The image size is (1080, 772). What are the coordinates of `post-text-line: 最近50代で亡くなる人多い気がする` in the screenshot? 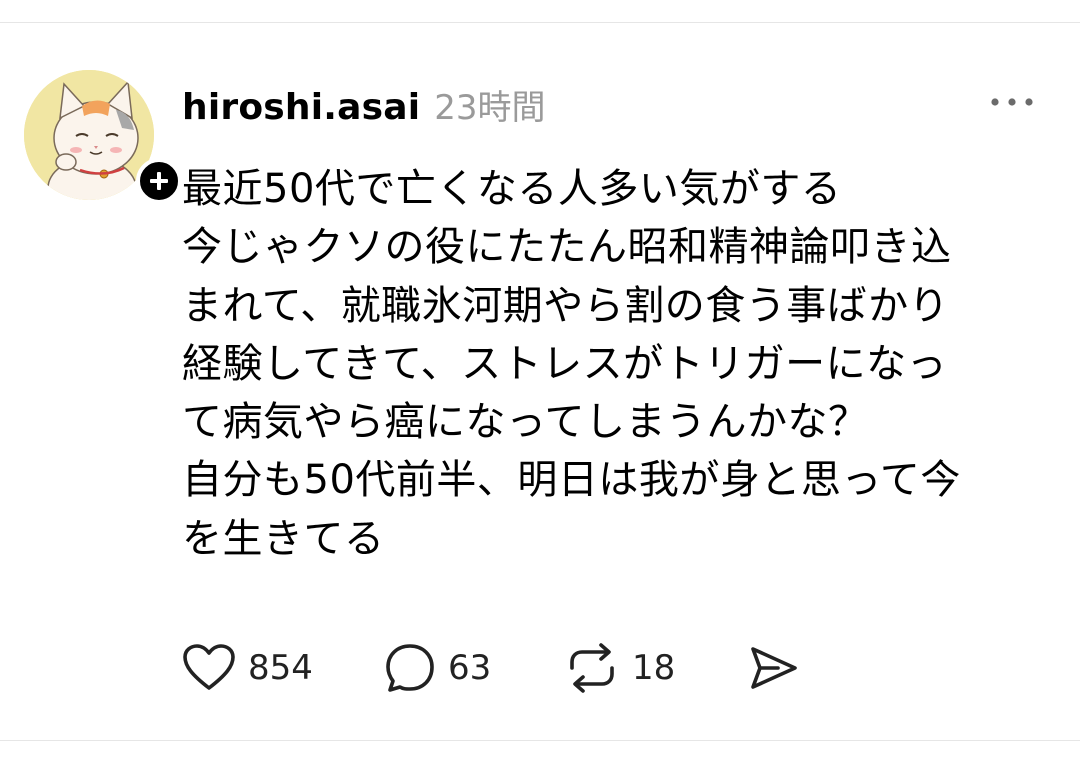 It's located at (512, 189).